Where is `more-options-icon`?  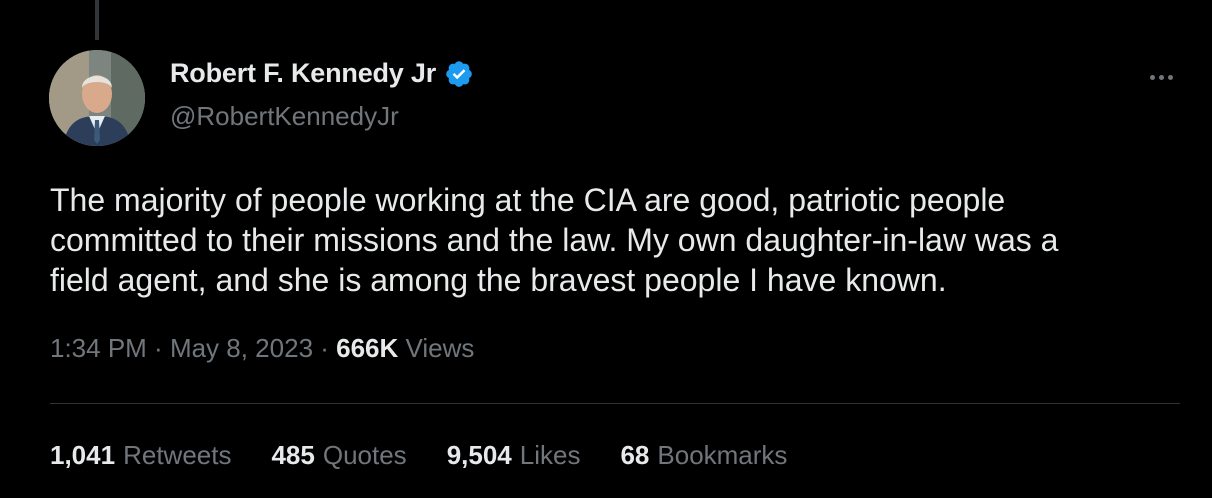
more-options-icon is located at coordinates (1152, 77).